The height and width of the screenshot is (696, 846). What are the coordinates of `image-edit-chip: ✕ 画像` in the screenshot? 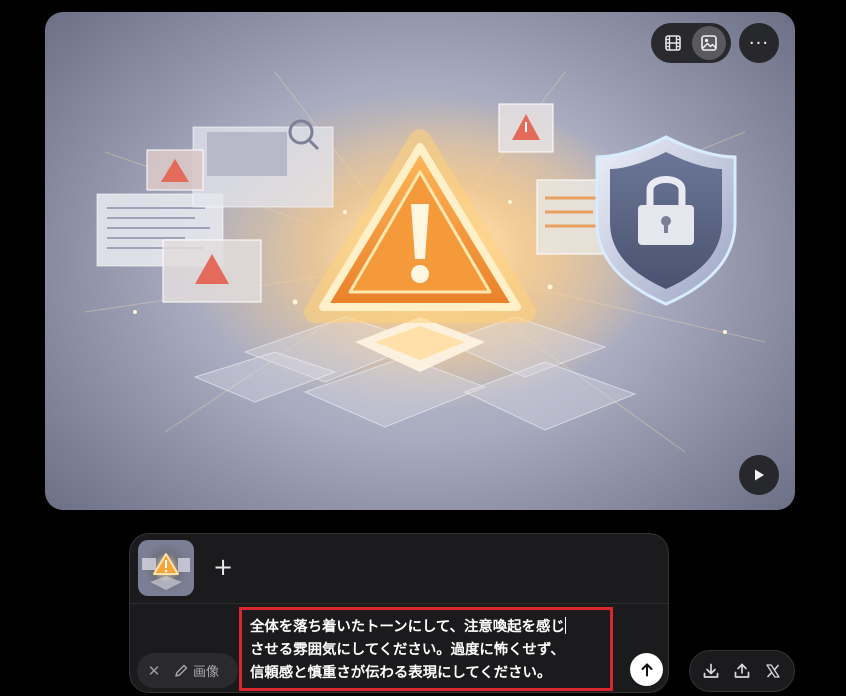 It's located at (187, 670).